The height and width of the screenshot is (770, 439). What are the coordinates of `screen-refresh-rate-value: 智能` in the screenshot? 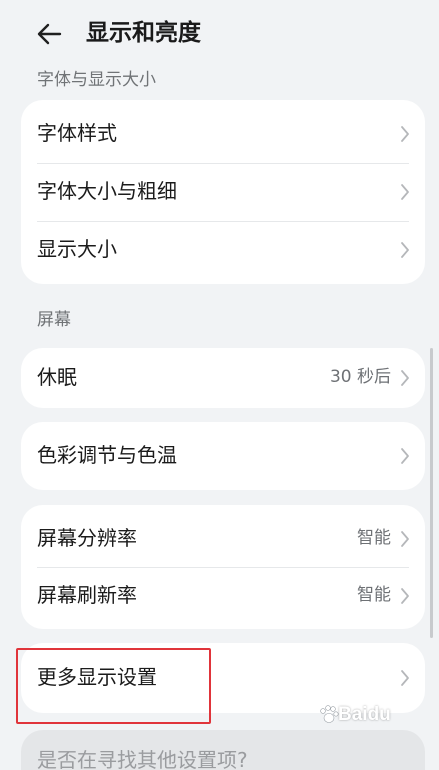 It's located at (374, 595).